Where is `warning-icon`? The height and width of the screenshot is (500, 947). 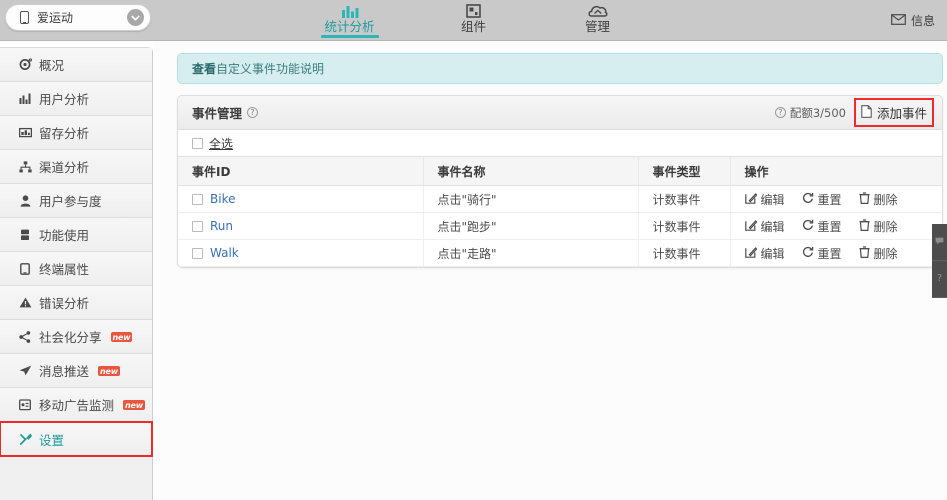
warning-icon is located at coordinates (25, 302).